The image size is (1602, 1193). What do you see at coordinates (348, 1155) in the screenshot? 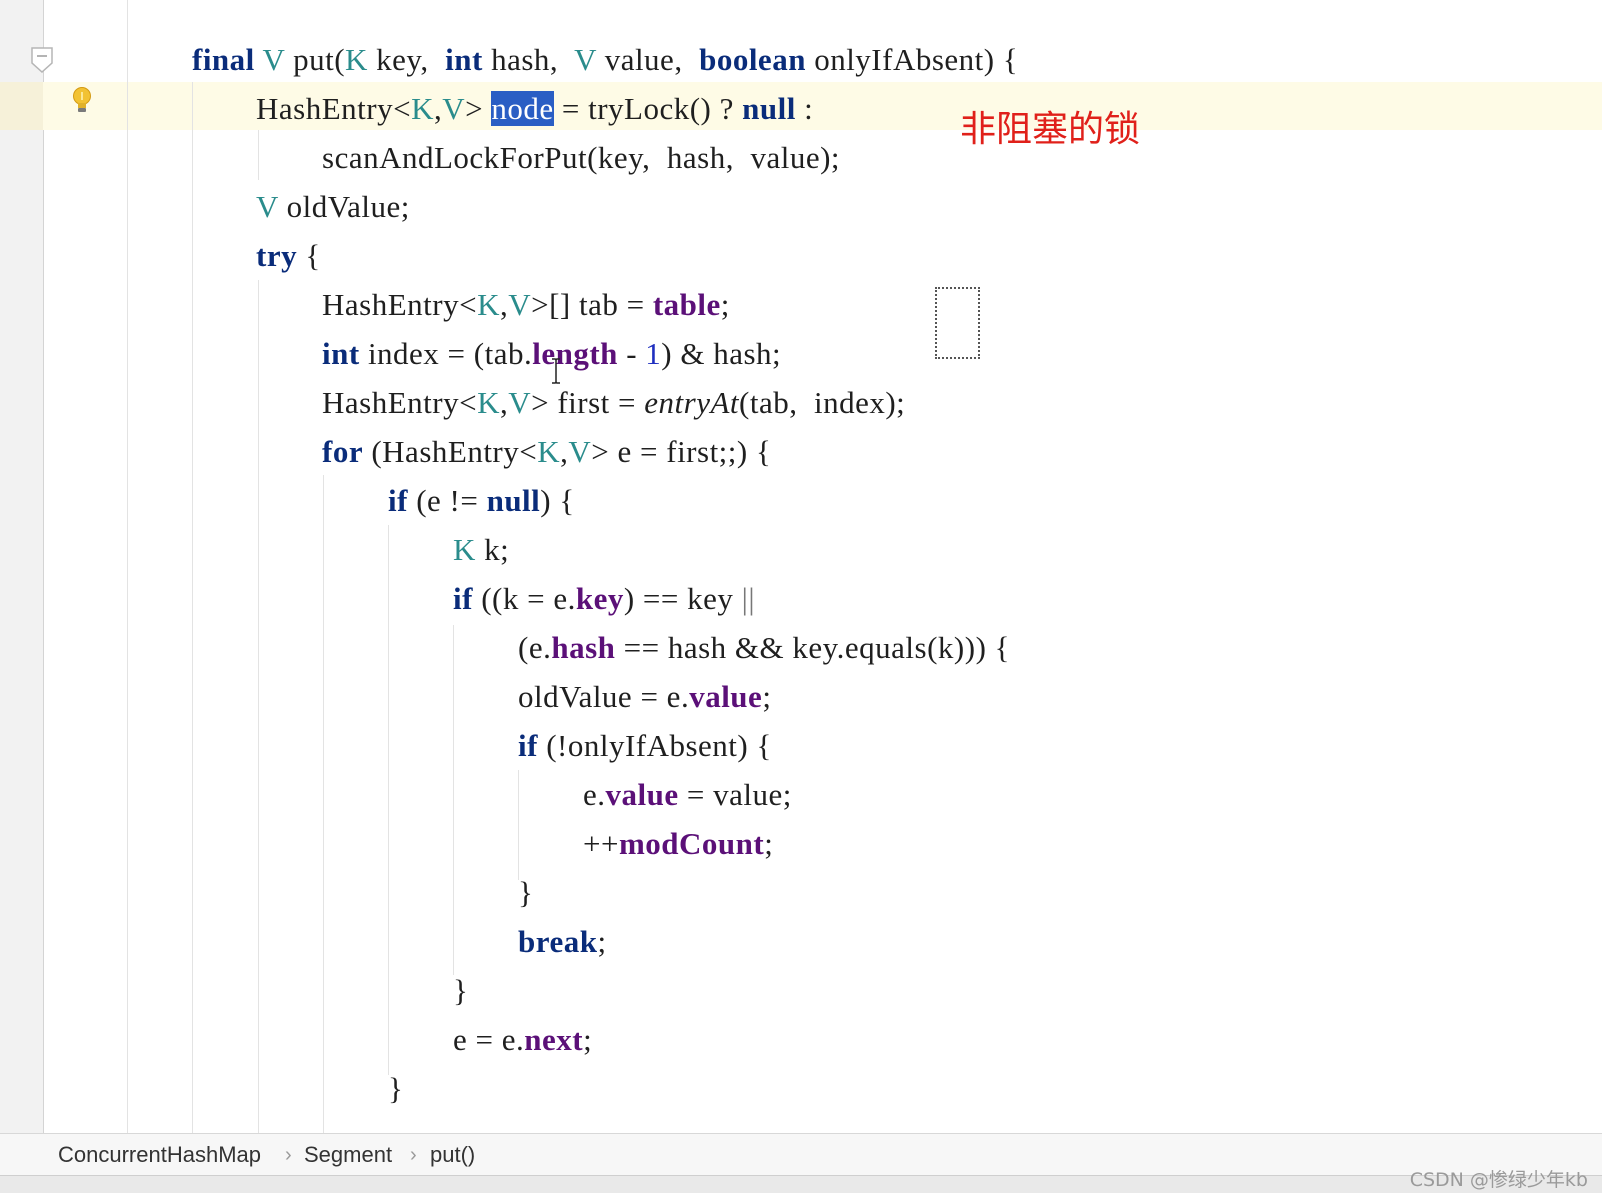
I see `breadcrumb-item: Segment` at bounding box center [348, 1155].